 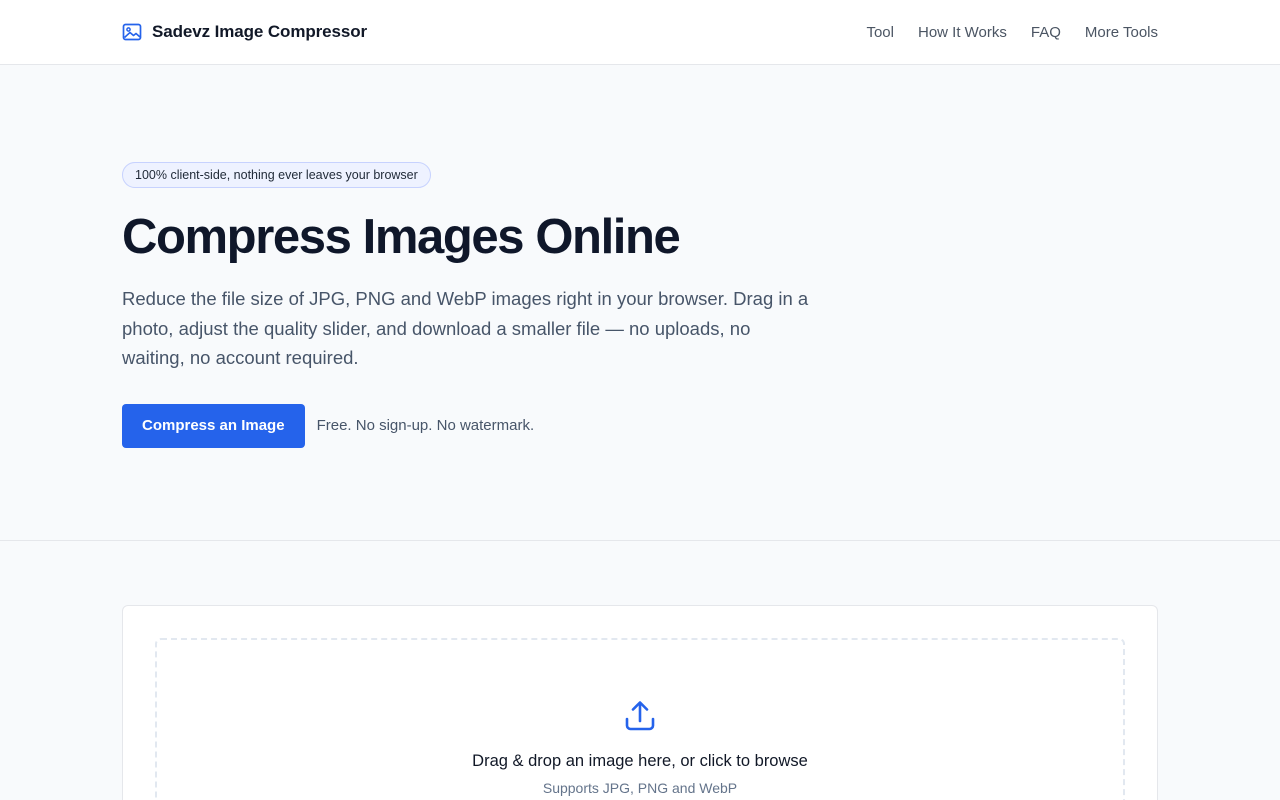 What do you see at coordinates (1012, 32) in the screenshot?
I see `main-nav: Tool How It Works FAQ More Tools` at bounding box center [1012, 32].